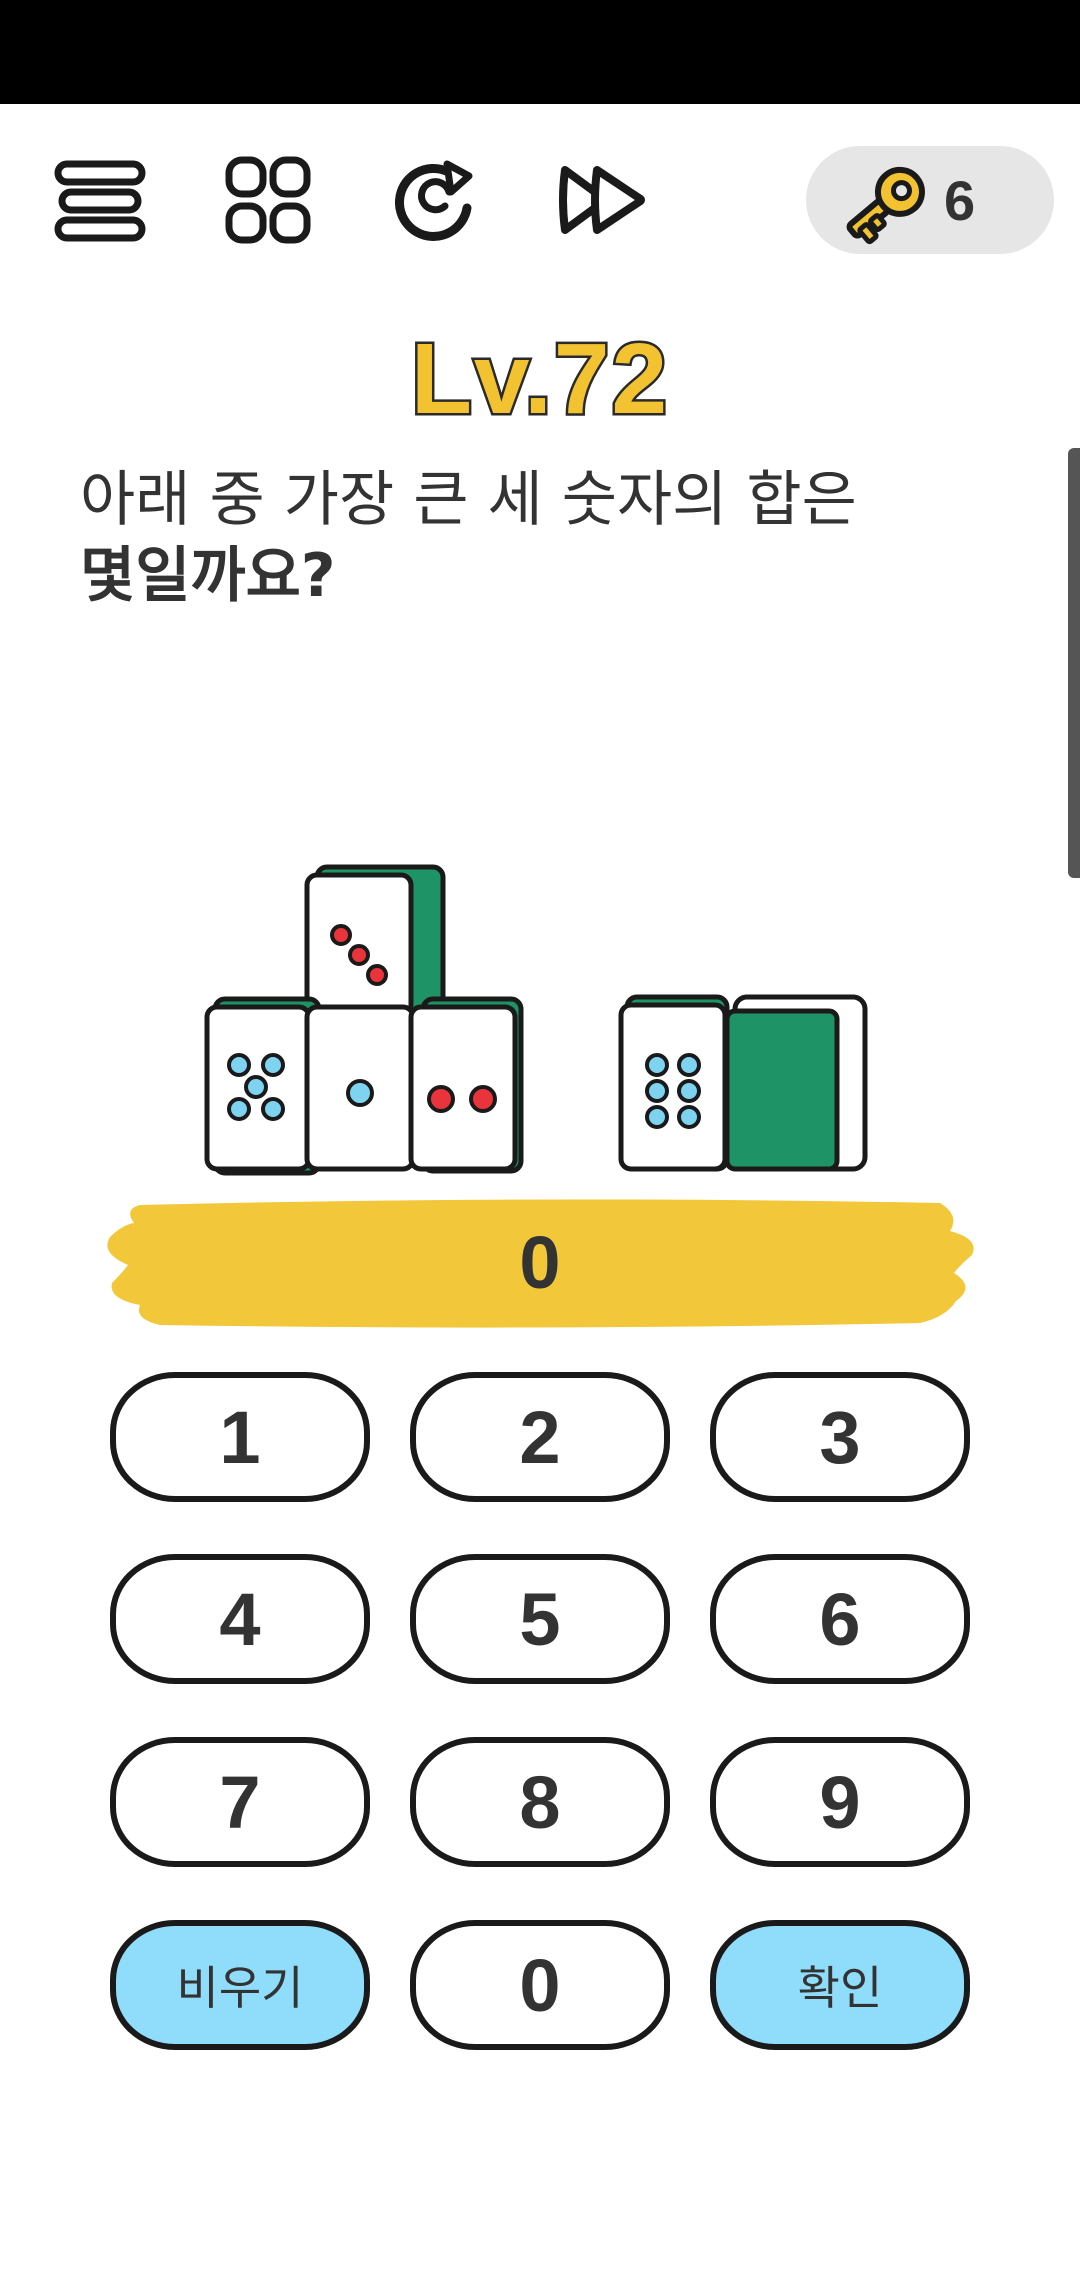 This screenshot has width=1080, height=2280. What do you see at coordinates (466, 1085) in the screenshot?
I see `mahjong-tile-two-red` at bounding box center [466, 1085].